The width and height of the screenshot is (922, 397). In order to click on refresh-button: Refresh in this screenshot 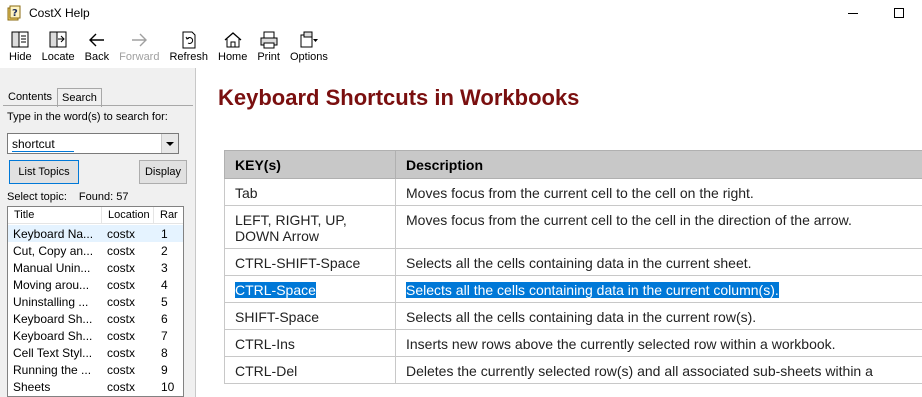, I will do `click(188, 45)`.